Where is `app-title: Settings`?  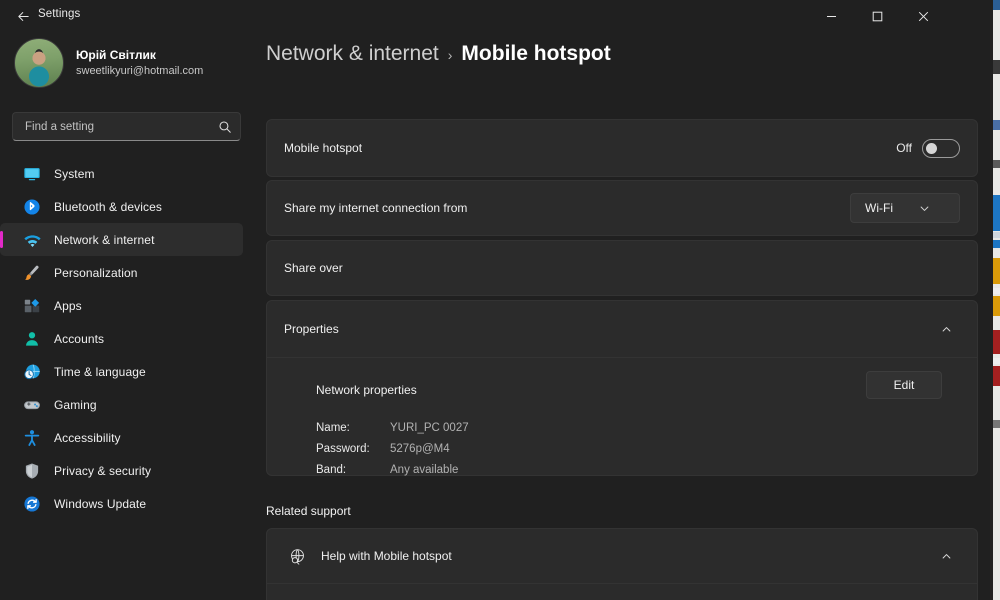 app-title: Settings is located at coordinates (59, 14).